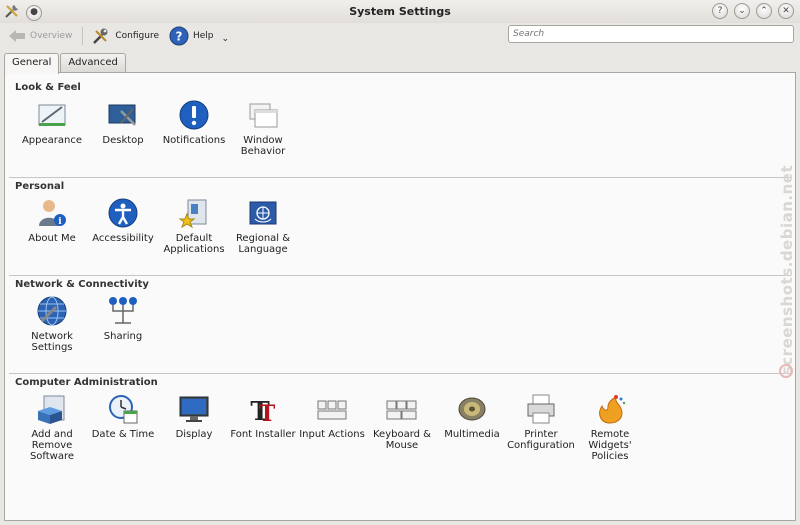  I want to click on item-printer-configuration: Printer Configuration, so click(541, 422).